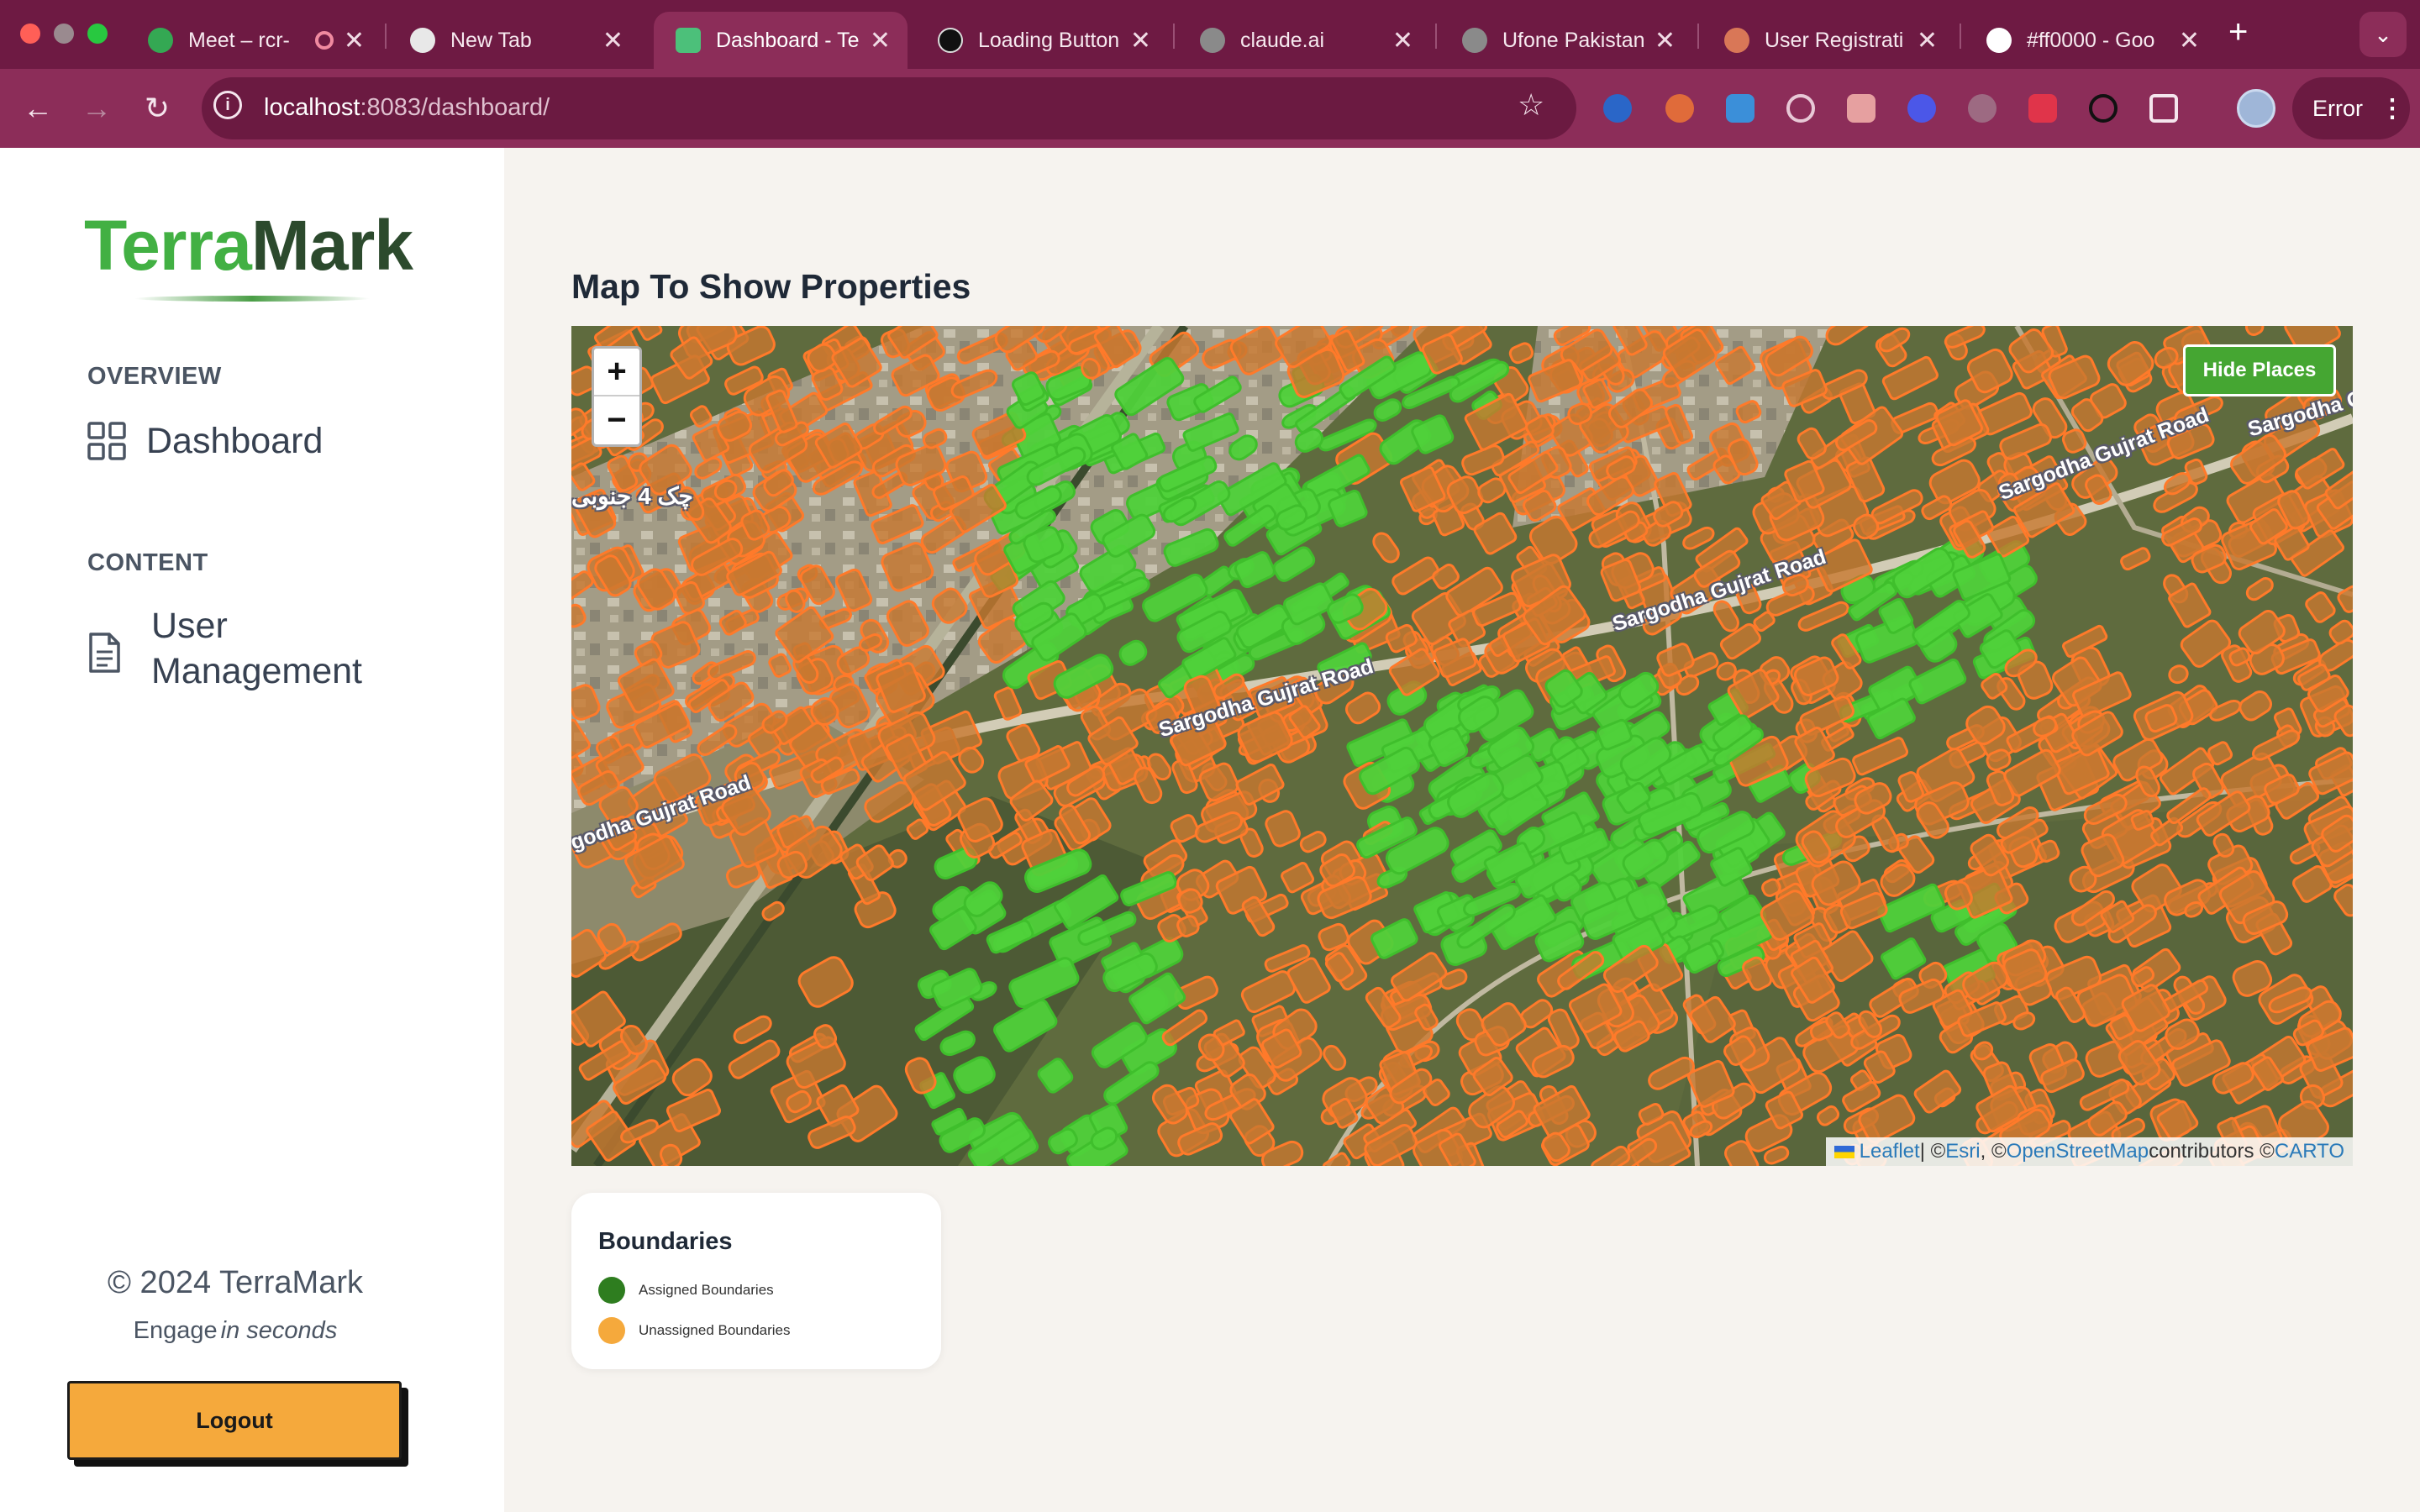 This screenshot has height=1512, width=2420. What do you see at coordinates (665, 1241) in the screenshot?
I see `legend-title: Boundaries` at bounding box center [665, 1241].